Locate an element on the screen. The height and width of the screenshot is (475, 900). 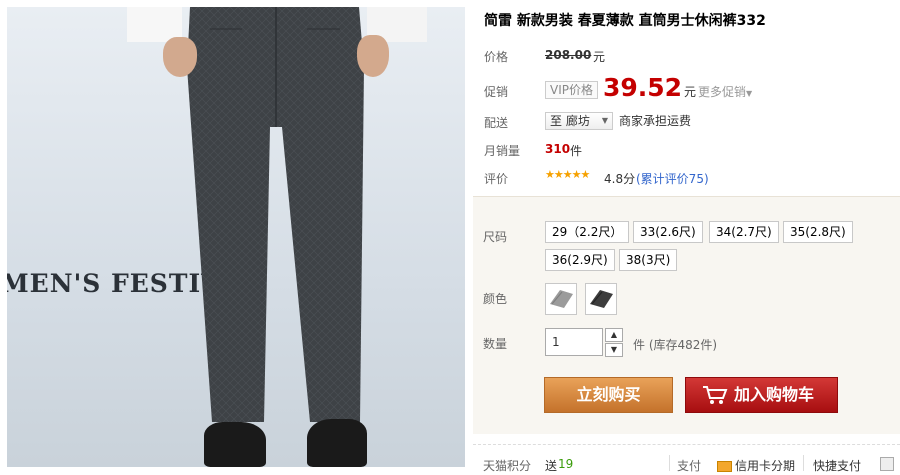
service-footer: 天猫积分 送 19 支付 信用卡分期 快捷支付 is located at coordinates (686, 459).